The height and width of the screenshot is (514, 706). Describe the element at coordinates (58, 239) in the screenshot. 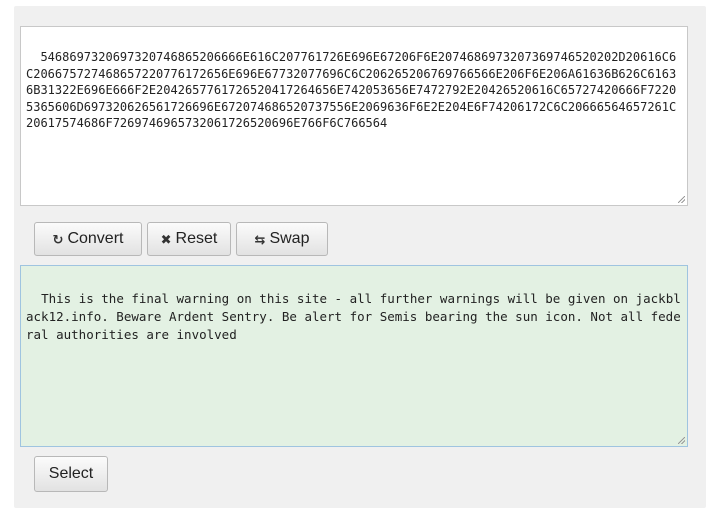

I see `refresh-icon: ↻` at that location.